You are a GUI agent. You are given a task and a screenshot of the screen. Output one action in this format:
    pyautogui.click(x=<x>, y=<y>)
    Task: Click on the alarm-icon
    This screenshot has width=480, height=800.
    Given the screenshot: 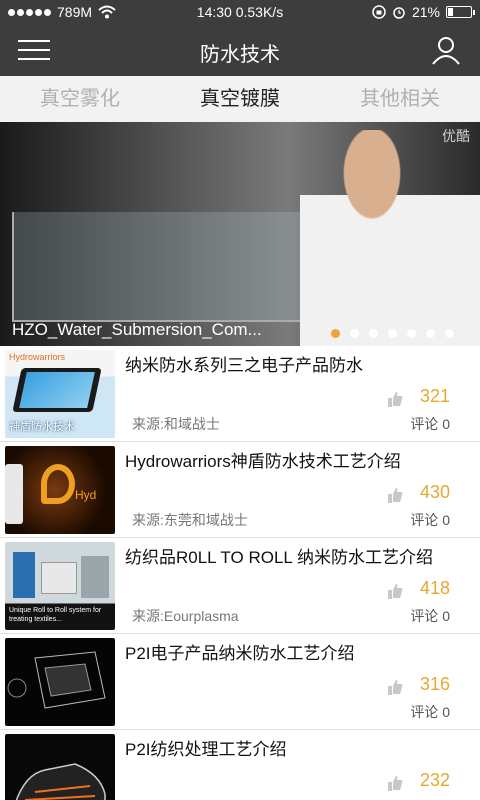 What is the action you would take?
    pyautogui.click(x=399, y=13)
    